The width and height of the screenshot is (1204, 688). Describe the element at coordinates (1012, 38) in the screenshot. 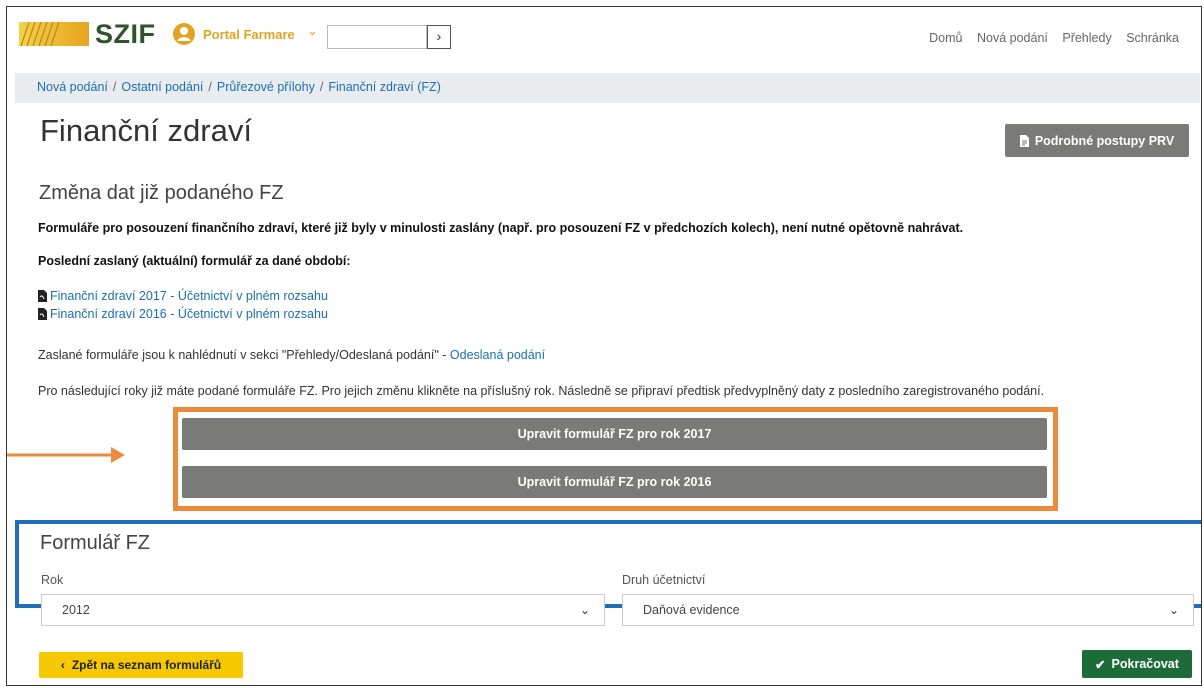

I see `nav-new-submissions: Nová podání` at that location.